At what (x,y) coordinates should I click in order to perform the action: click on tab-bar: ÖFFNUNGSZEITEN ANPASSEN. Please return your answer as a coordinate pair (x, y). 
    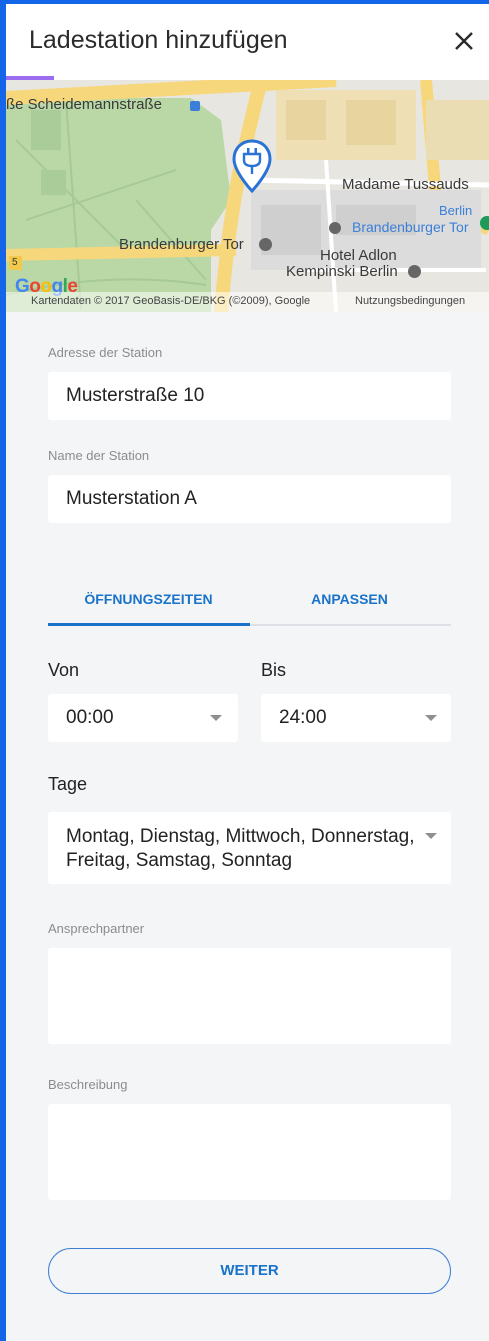
    Looking at the image, I should click on (249, 604).